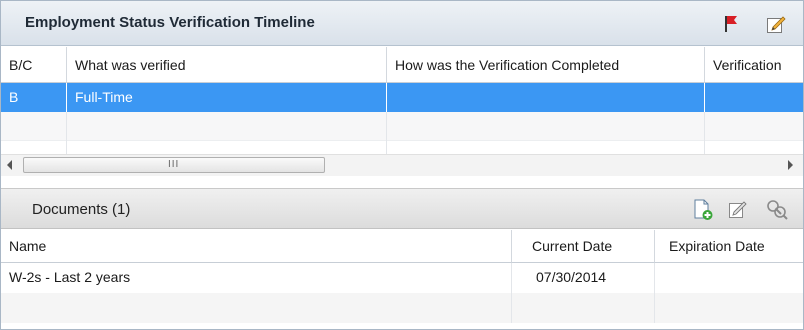 The image size is (804, 330). I want to click on cell-how-completed, so click(546, 97).